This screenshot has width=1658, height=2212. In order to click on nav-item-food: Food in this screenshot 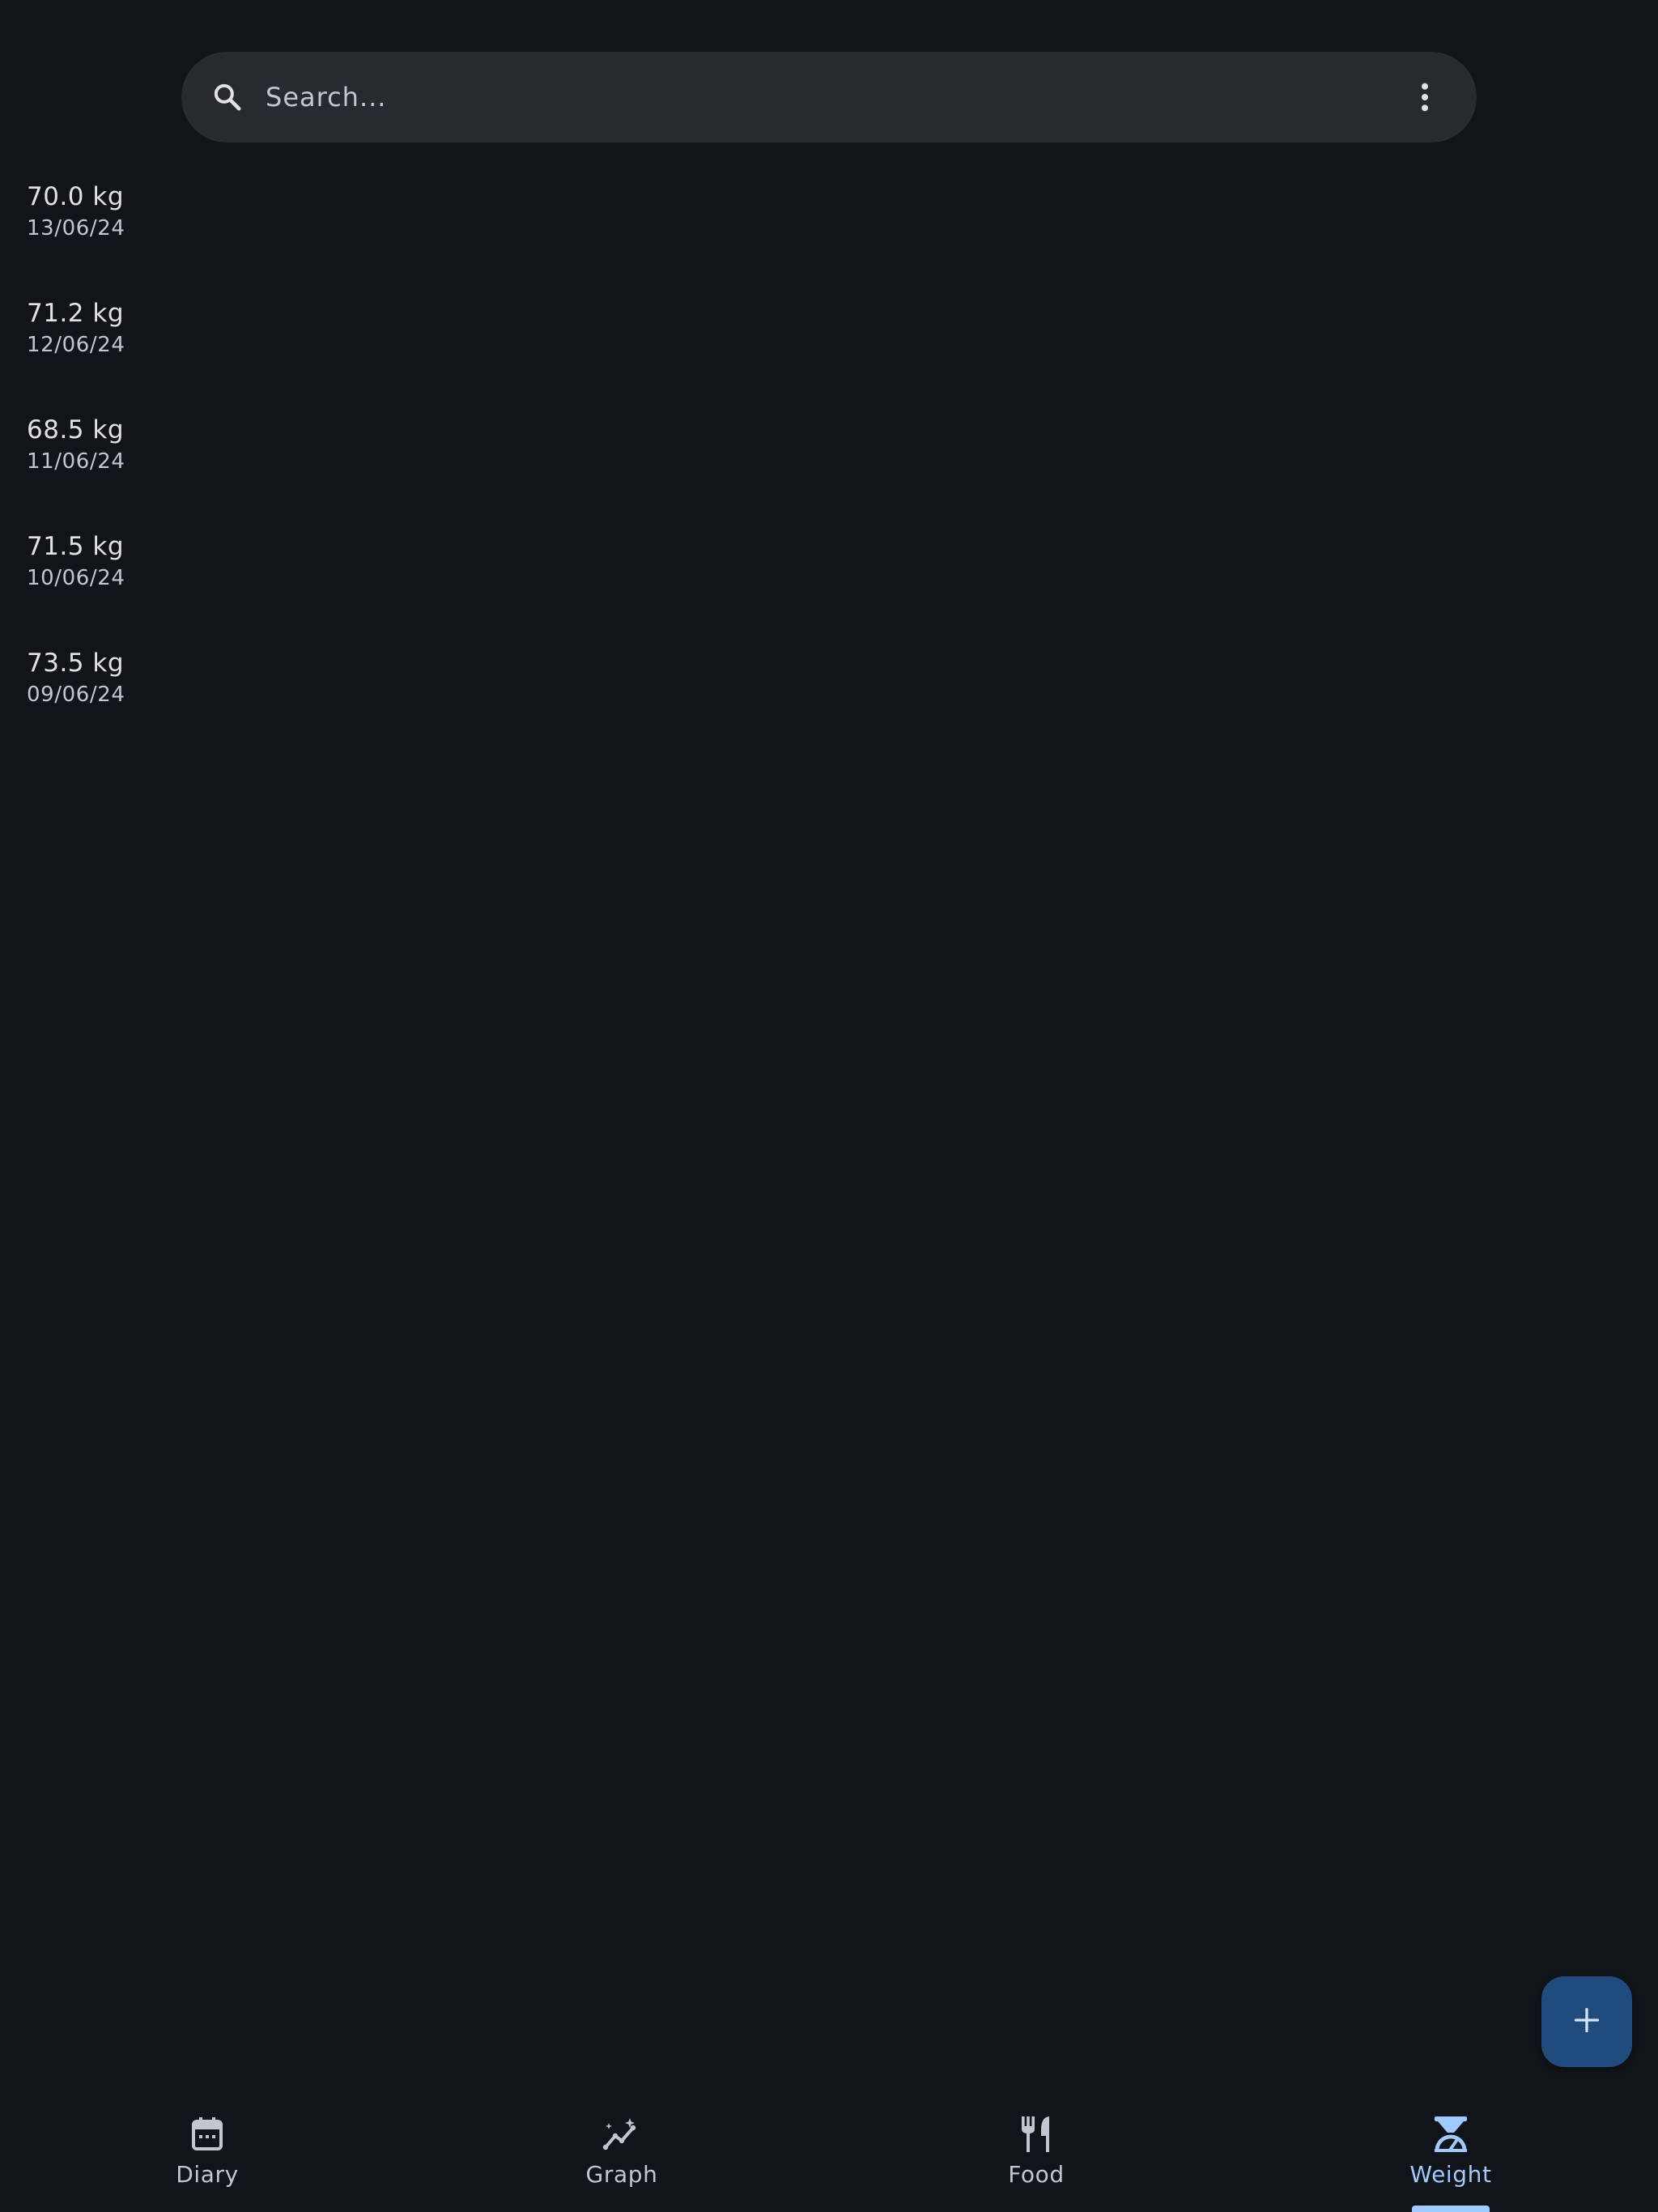, I will do `click(1036, 2153)`.